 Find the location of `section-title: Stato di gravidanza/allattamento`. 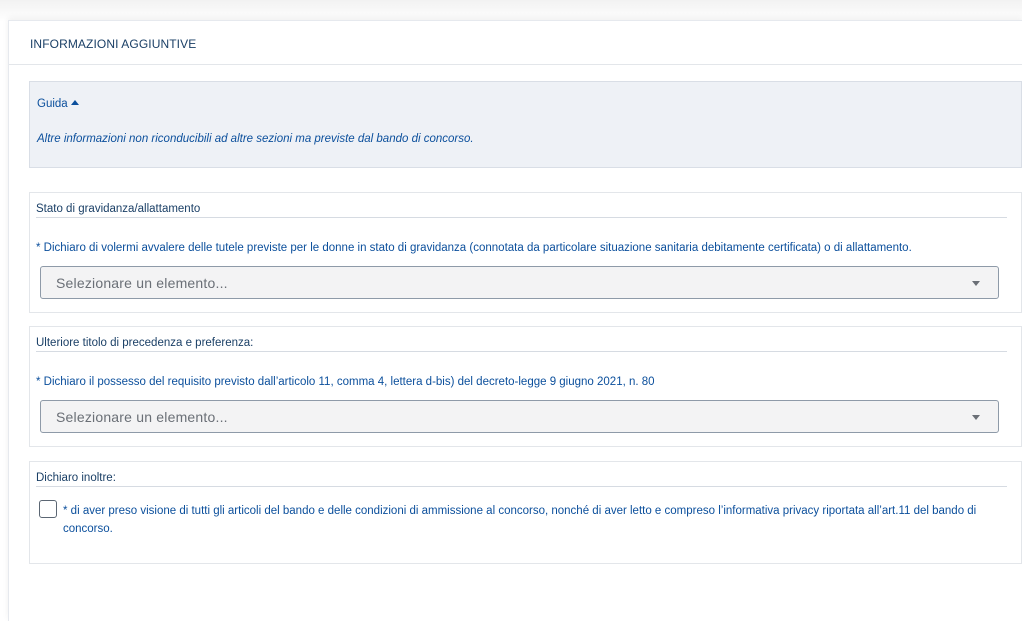

section-title: Stato di gravidanza/allattamento is located at coordinates (118, 209).